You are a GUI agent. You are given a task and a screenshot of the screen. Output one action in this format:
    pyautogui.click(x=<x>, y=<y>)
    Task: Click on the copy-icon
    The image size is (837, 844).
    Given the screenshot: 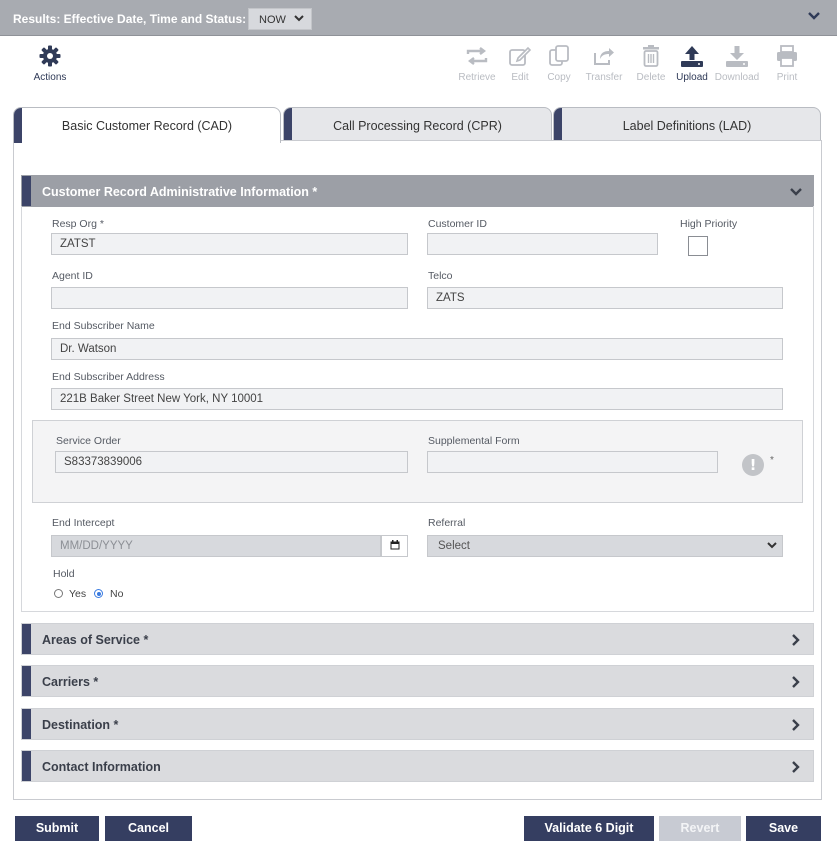 What is the action you would take?
    pyautogui.click(x=559, y=56)
    